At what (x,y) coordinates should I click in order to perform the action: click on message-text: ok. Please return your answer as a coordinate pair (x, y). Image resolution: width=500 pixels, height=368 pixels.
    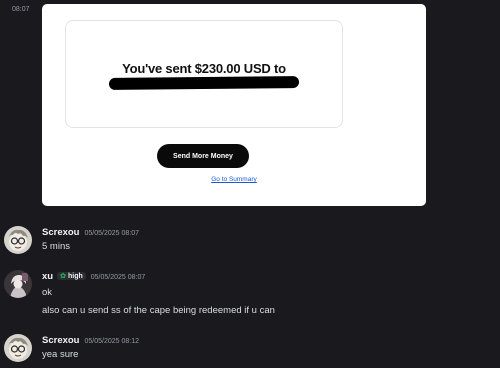
    Looking at the image, I should click on (47, 292).